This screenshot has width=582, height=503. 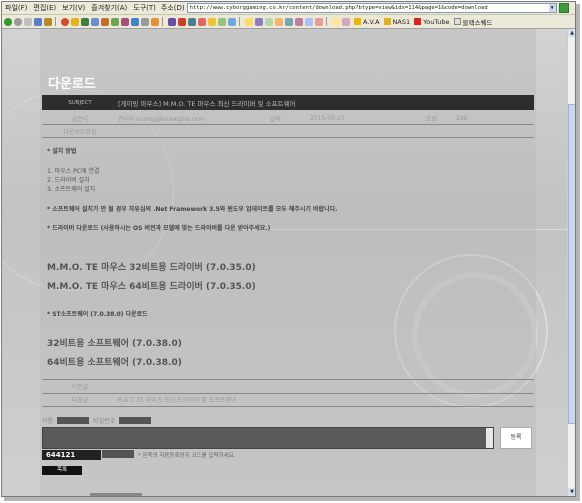 What do you see at coordinates (276, 119) in the screenshot?
I see `date-label: 날짜` at bounding box center [276, 119].